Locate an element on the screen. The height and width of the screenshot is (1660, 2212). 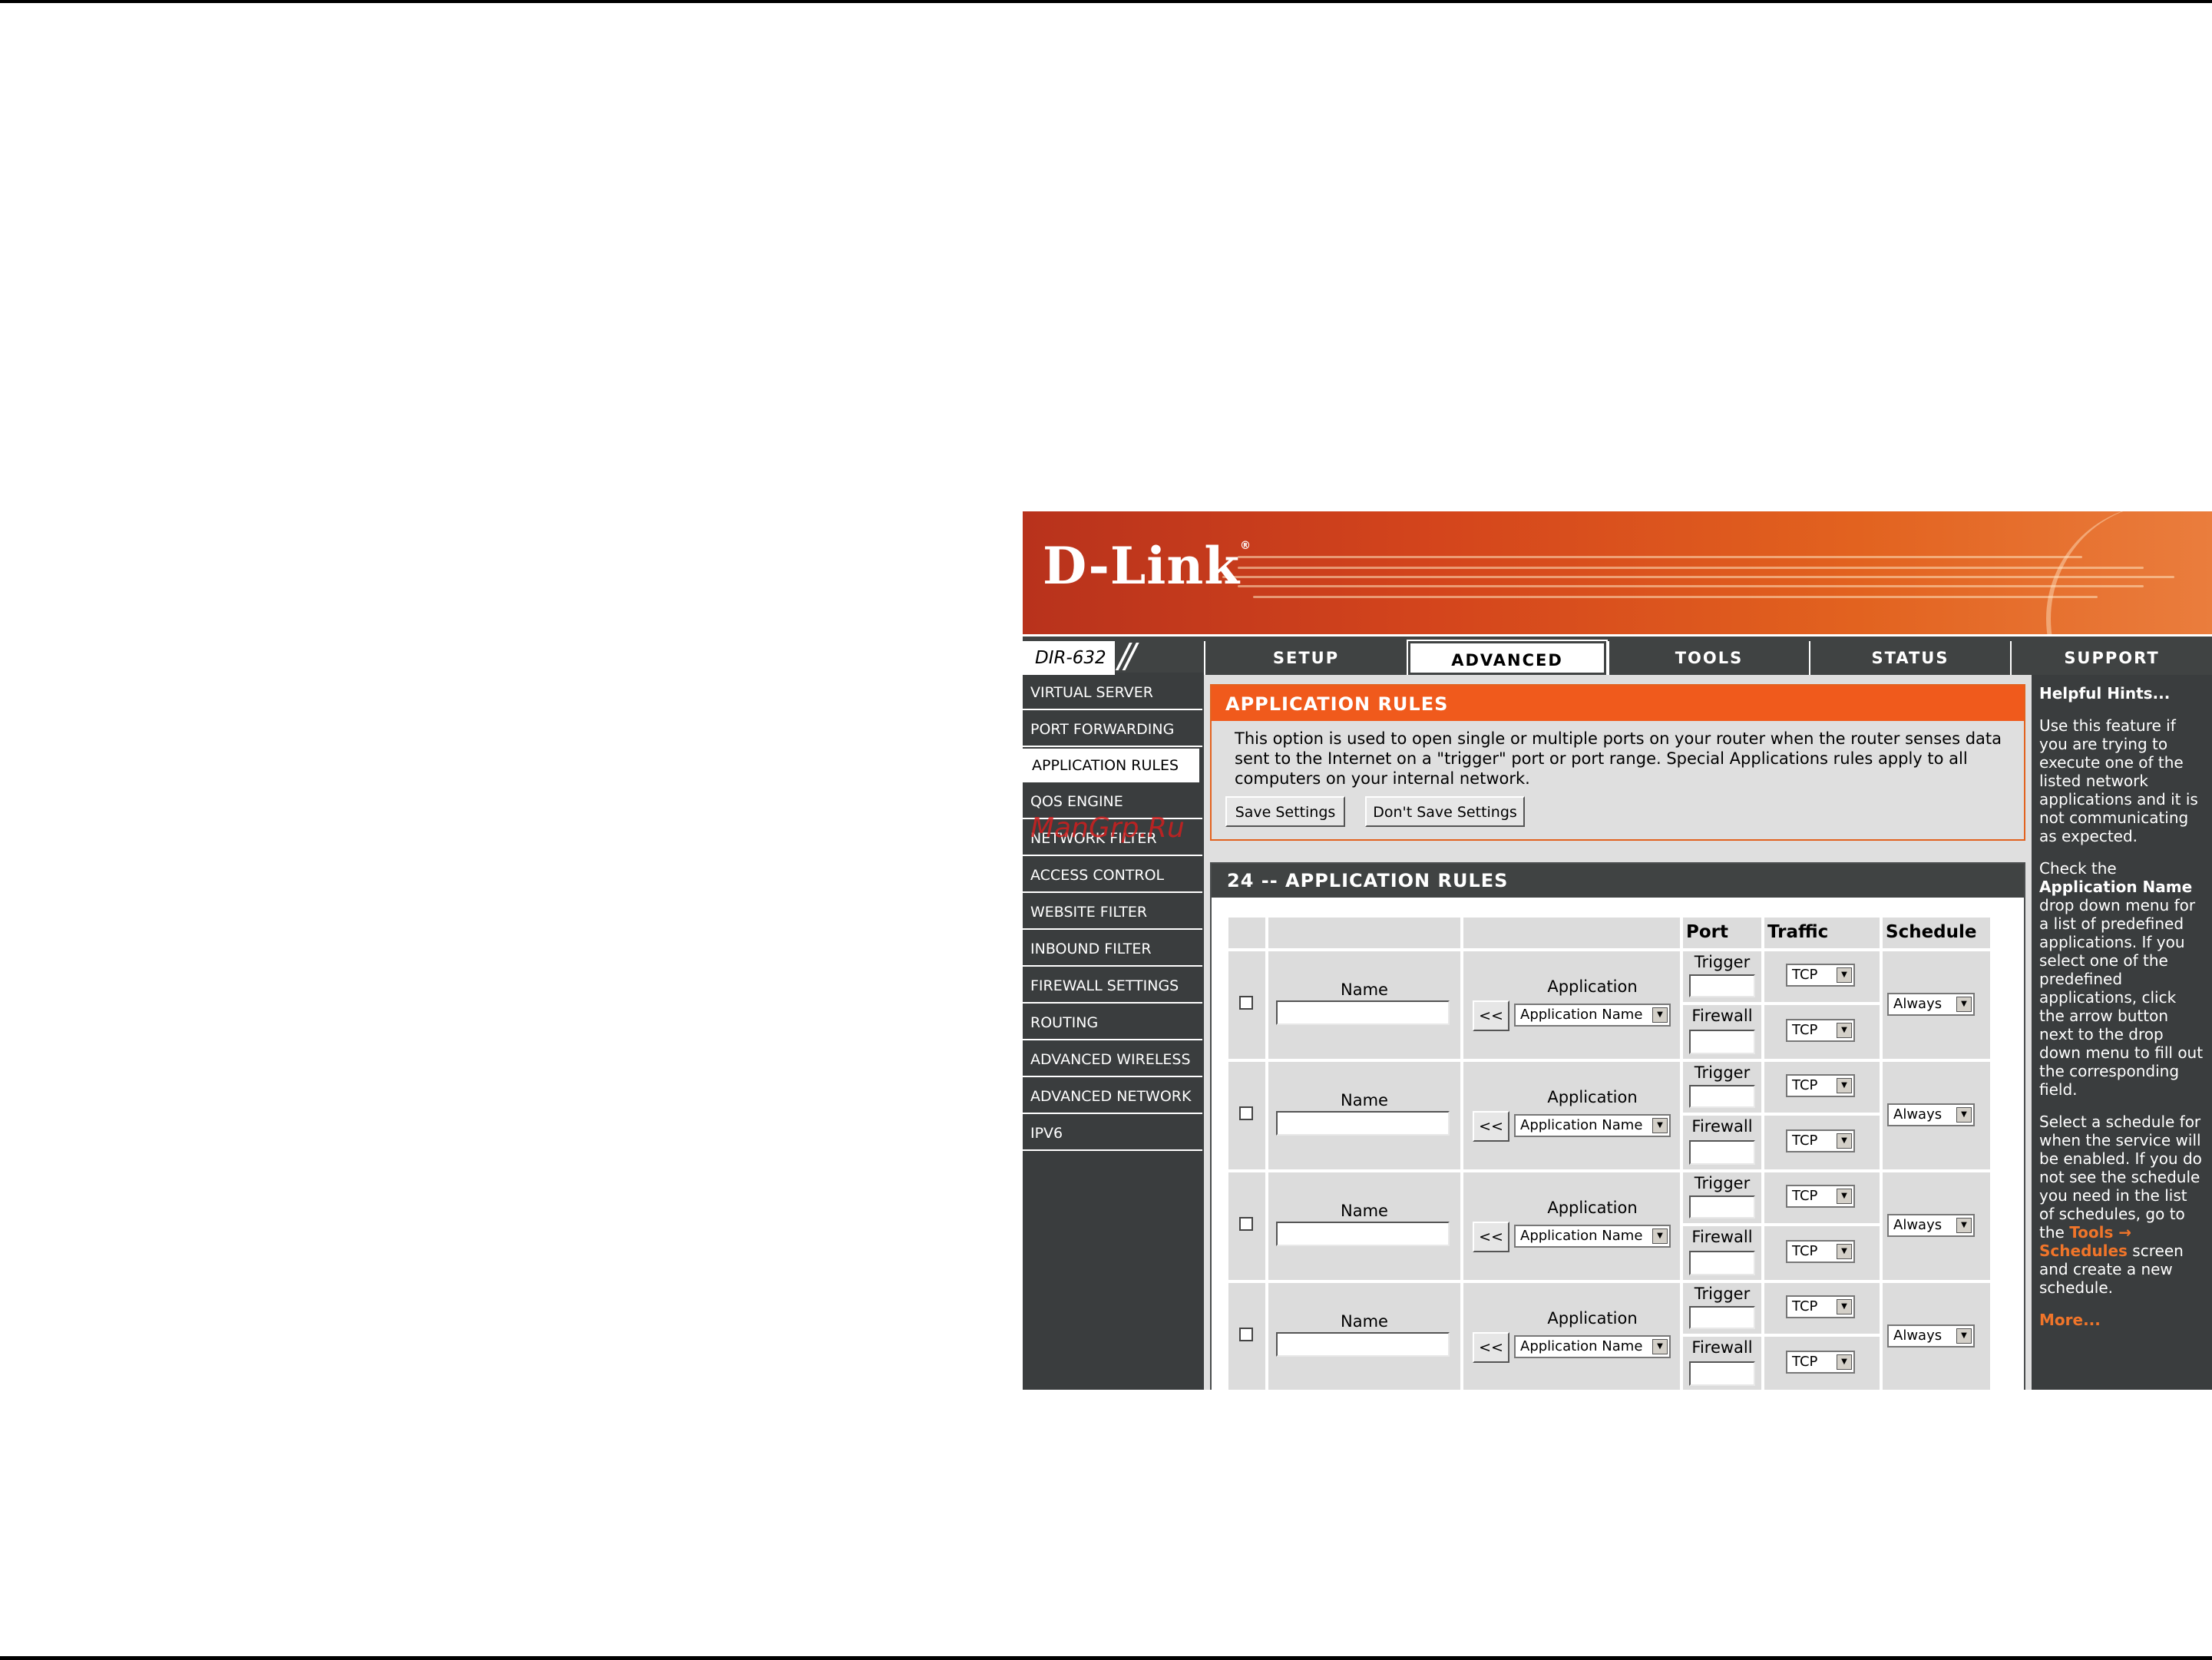
trigger-cell: Trigger is located at coordinates (1722, 976).